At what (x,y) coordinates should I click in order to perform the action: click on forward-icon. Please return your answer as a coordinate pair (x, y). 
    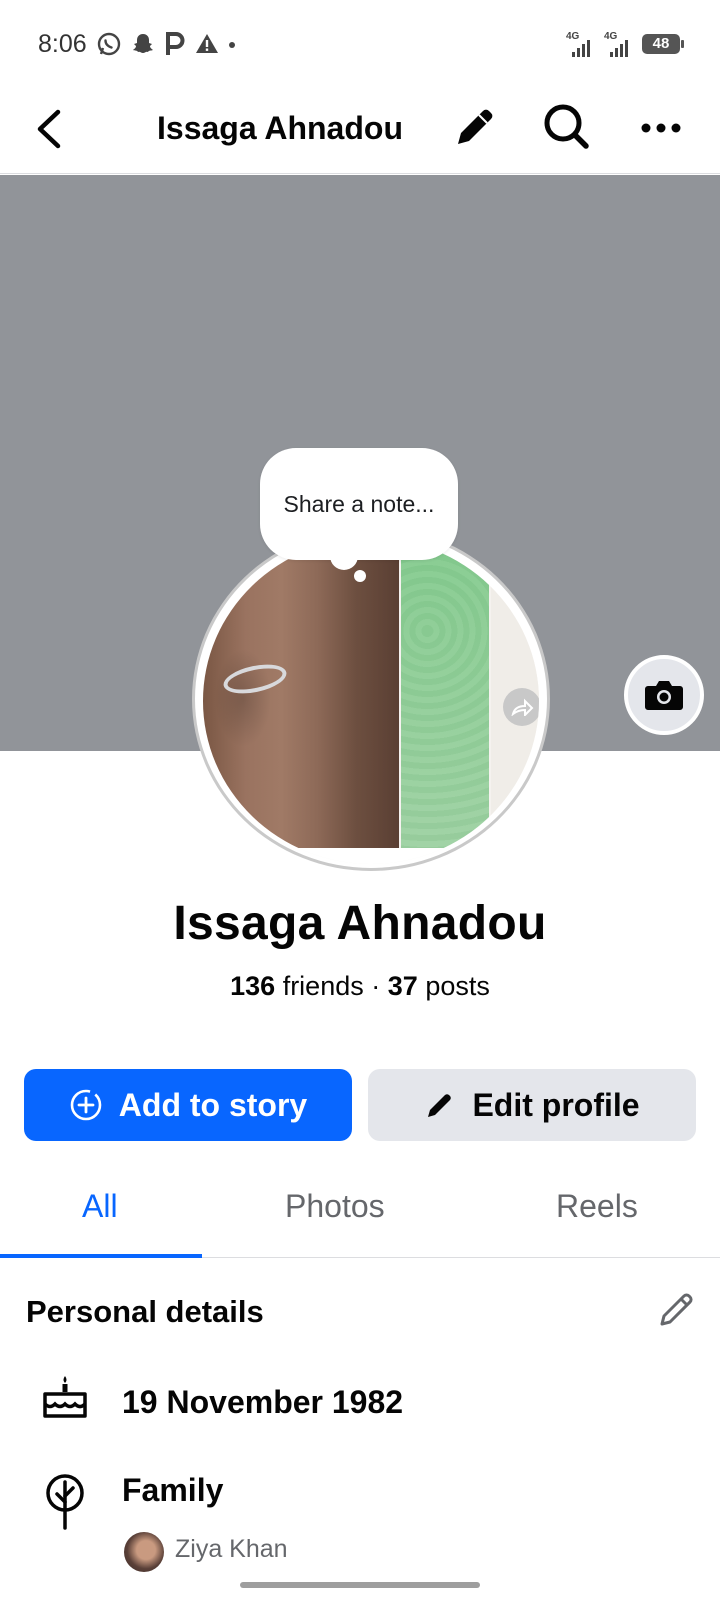
    Looking at the image, I should click on (521, 707).